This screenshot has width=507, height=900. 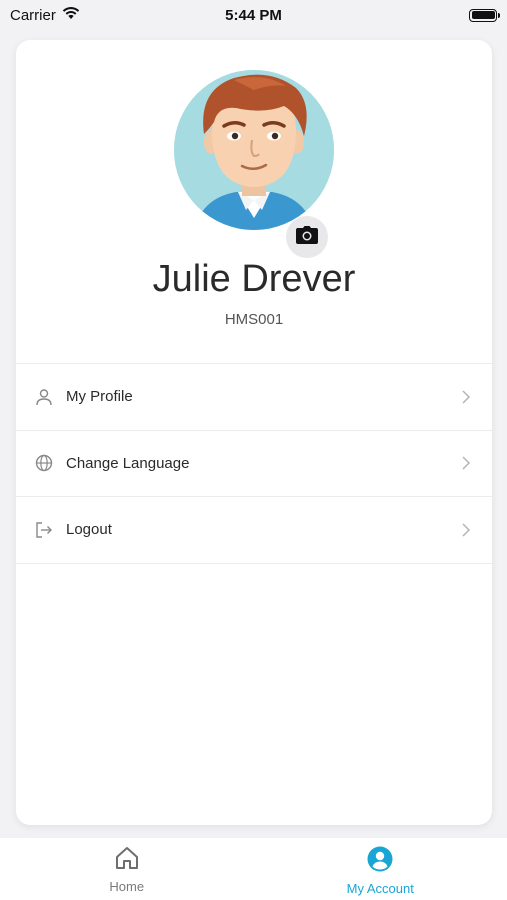 What do you see at coordinates (71, 15) in the screenshot?
I see `wifi-icon` at bounding box center [71, 15].